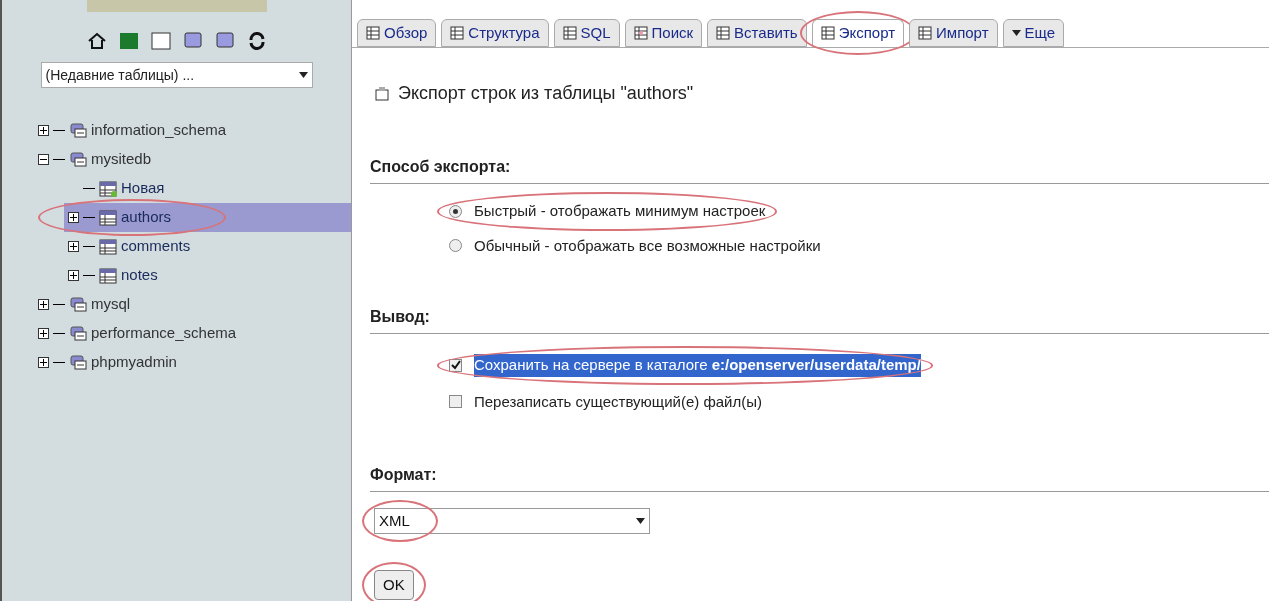 Image resolution: width=1269 pixels, height=601 pixels. I want to click on tree-label: authors, so click(146, 217).